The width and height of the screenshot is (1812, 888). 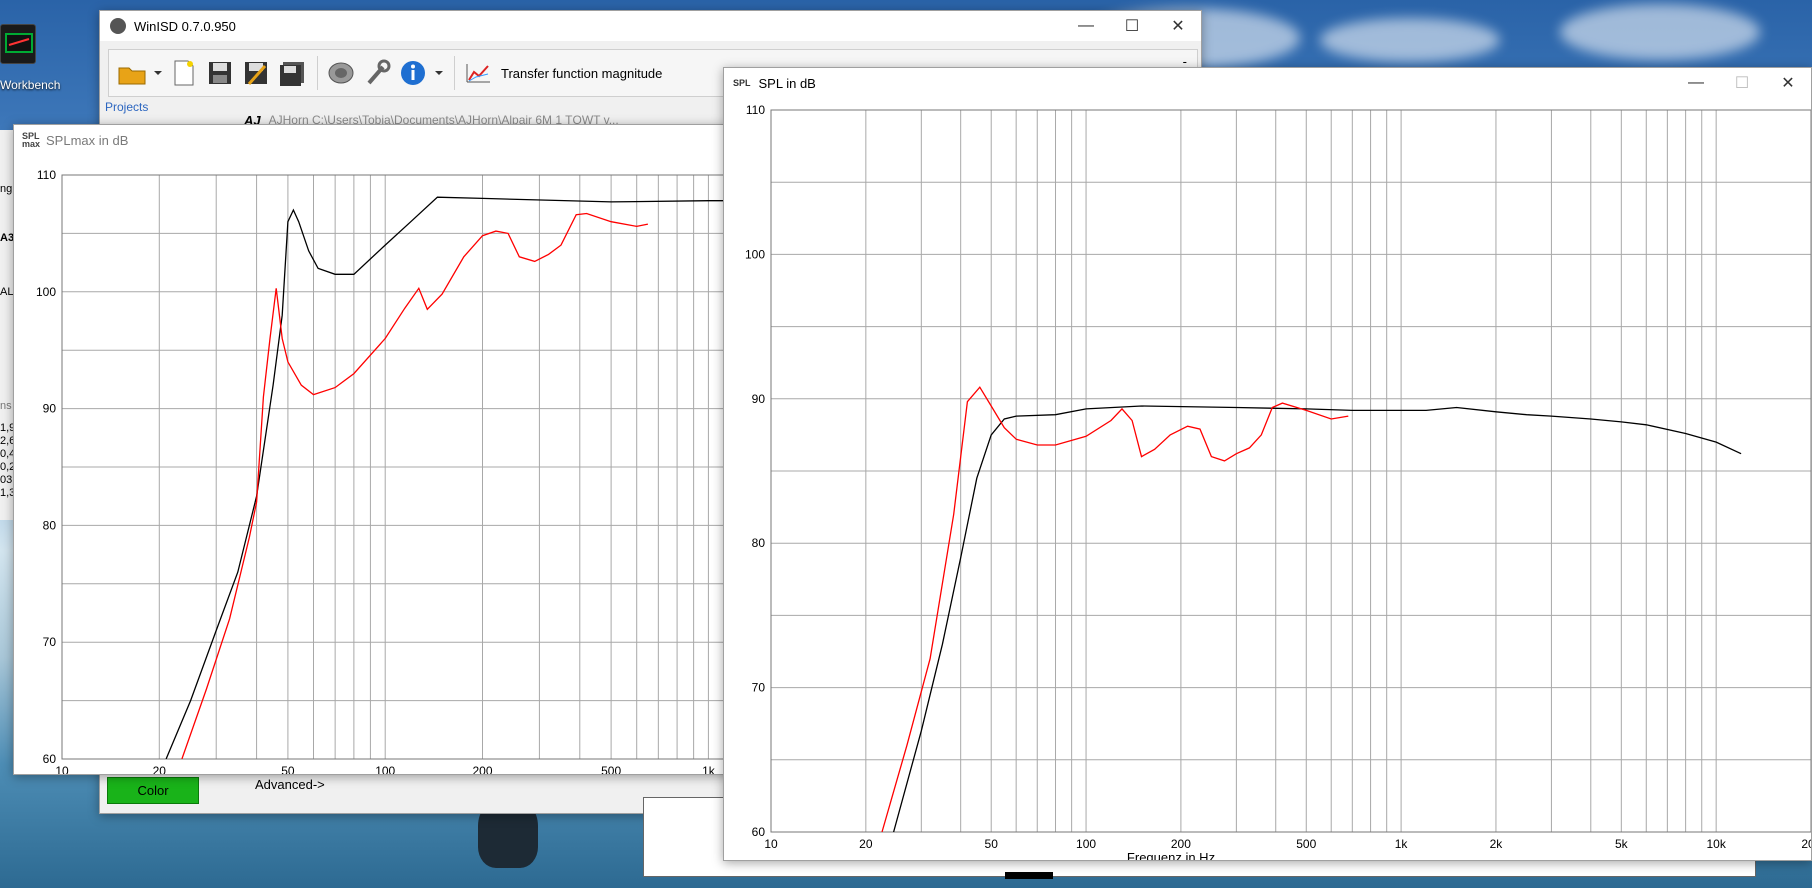 What do you see at coordinates (1267, 83) in the screenshot?
I see `spl-titlebar: SPL SPL in dB — ☐ ✕` at bounding box center [1267, 83].